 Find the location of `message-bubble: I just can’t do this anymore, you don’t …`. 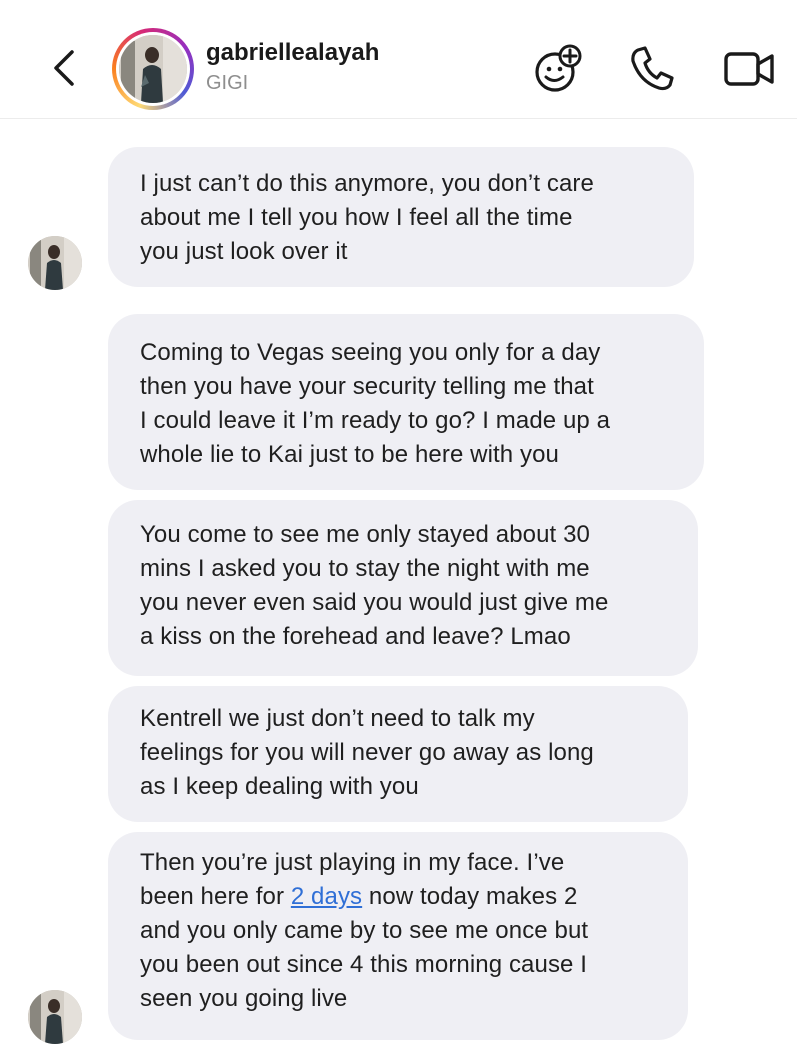

message-bubble: I just can’t do this anymore, you don’t … is located at coordinates (401, 217).